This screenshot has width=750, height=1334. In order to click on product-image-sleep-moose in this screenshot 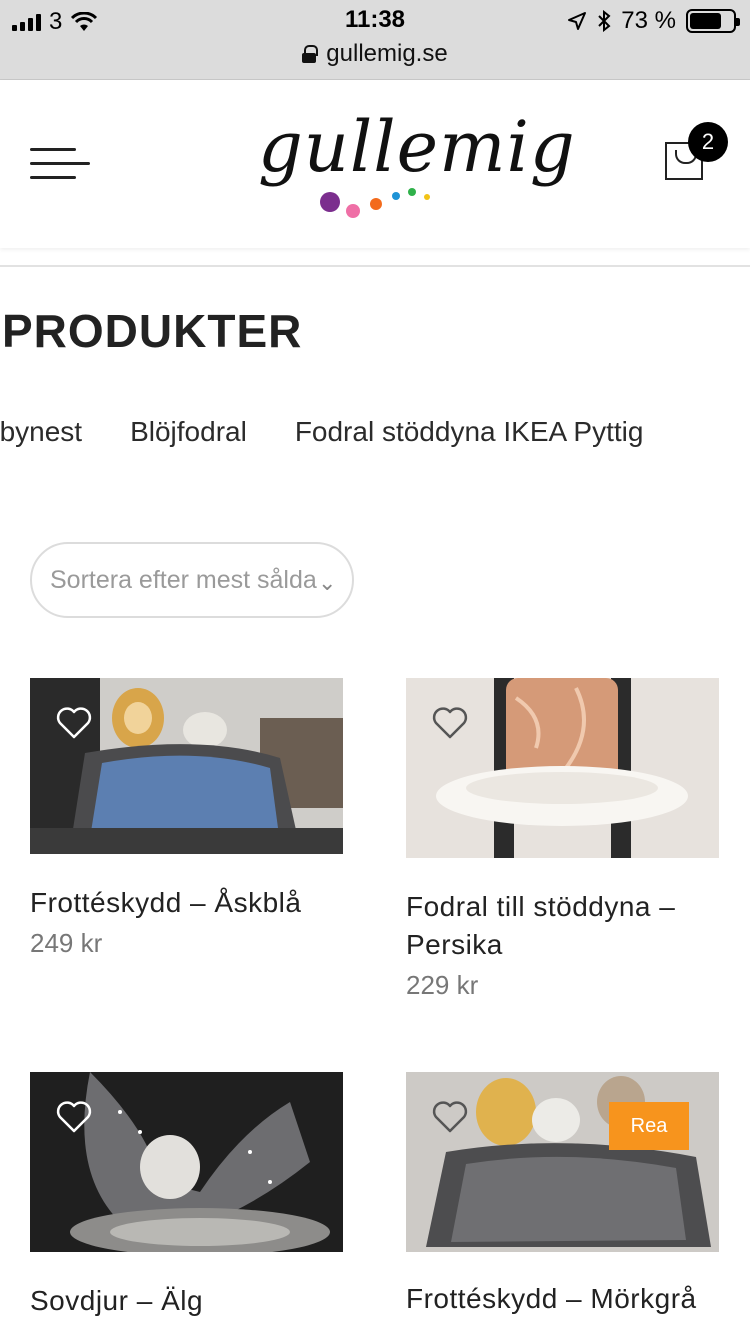, I will do `click(186, 1162)`.